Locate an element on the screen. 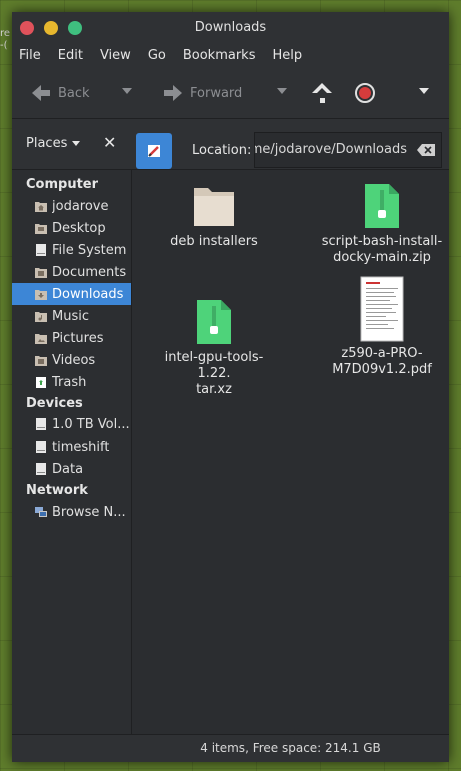 This screenshot has width=461, height=771. forward-label: Forward is located at coordinates (216, 93).